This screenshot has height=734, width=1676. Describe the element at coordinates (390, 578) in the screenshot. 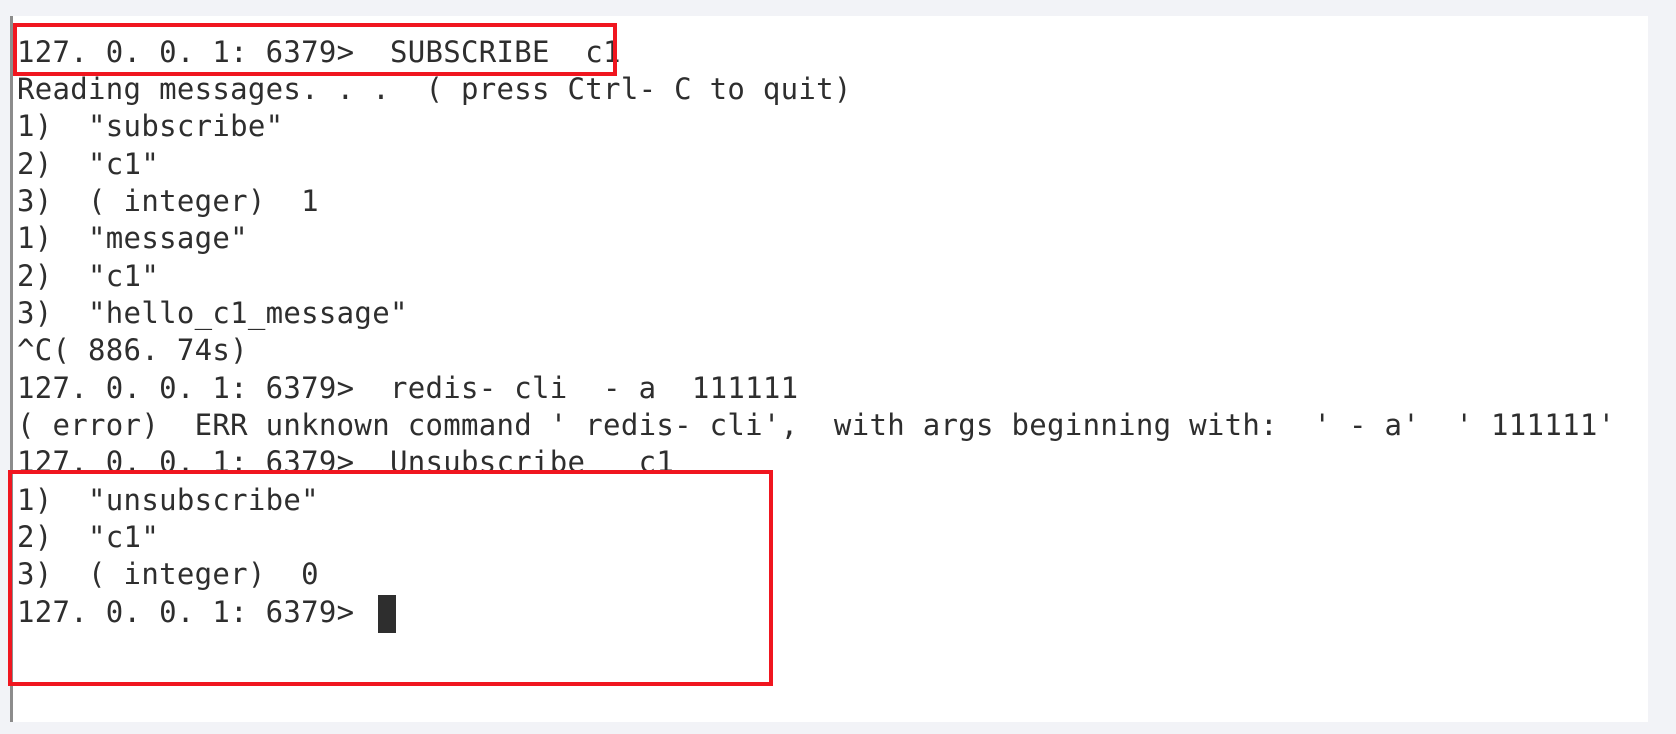

I see `unsubscribe-section-highlight-box` at that location.